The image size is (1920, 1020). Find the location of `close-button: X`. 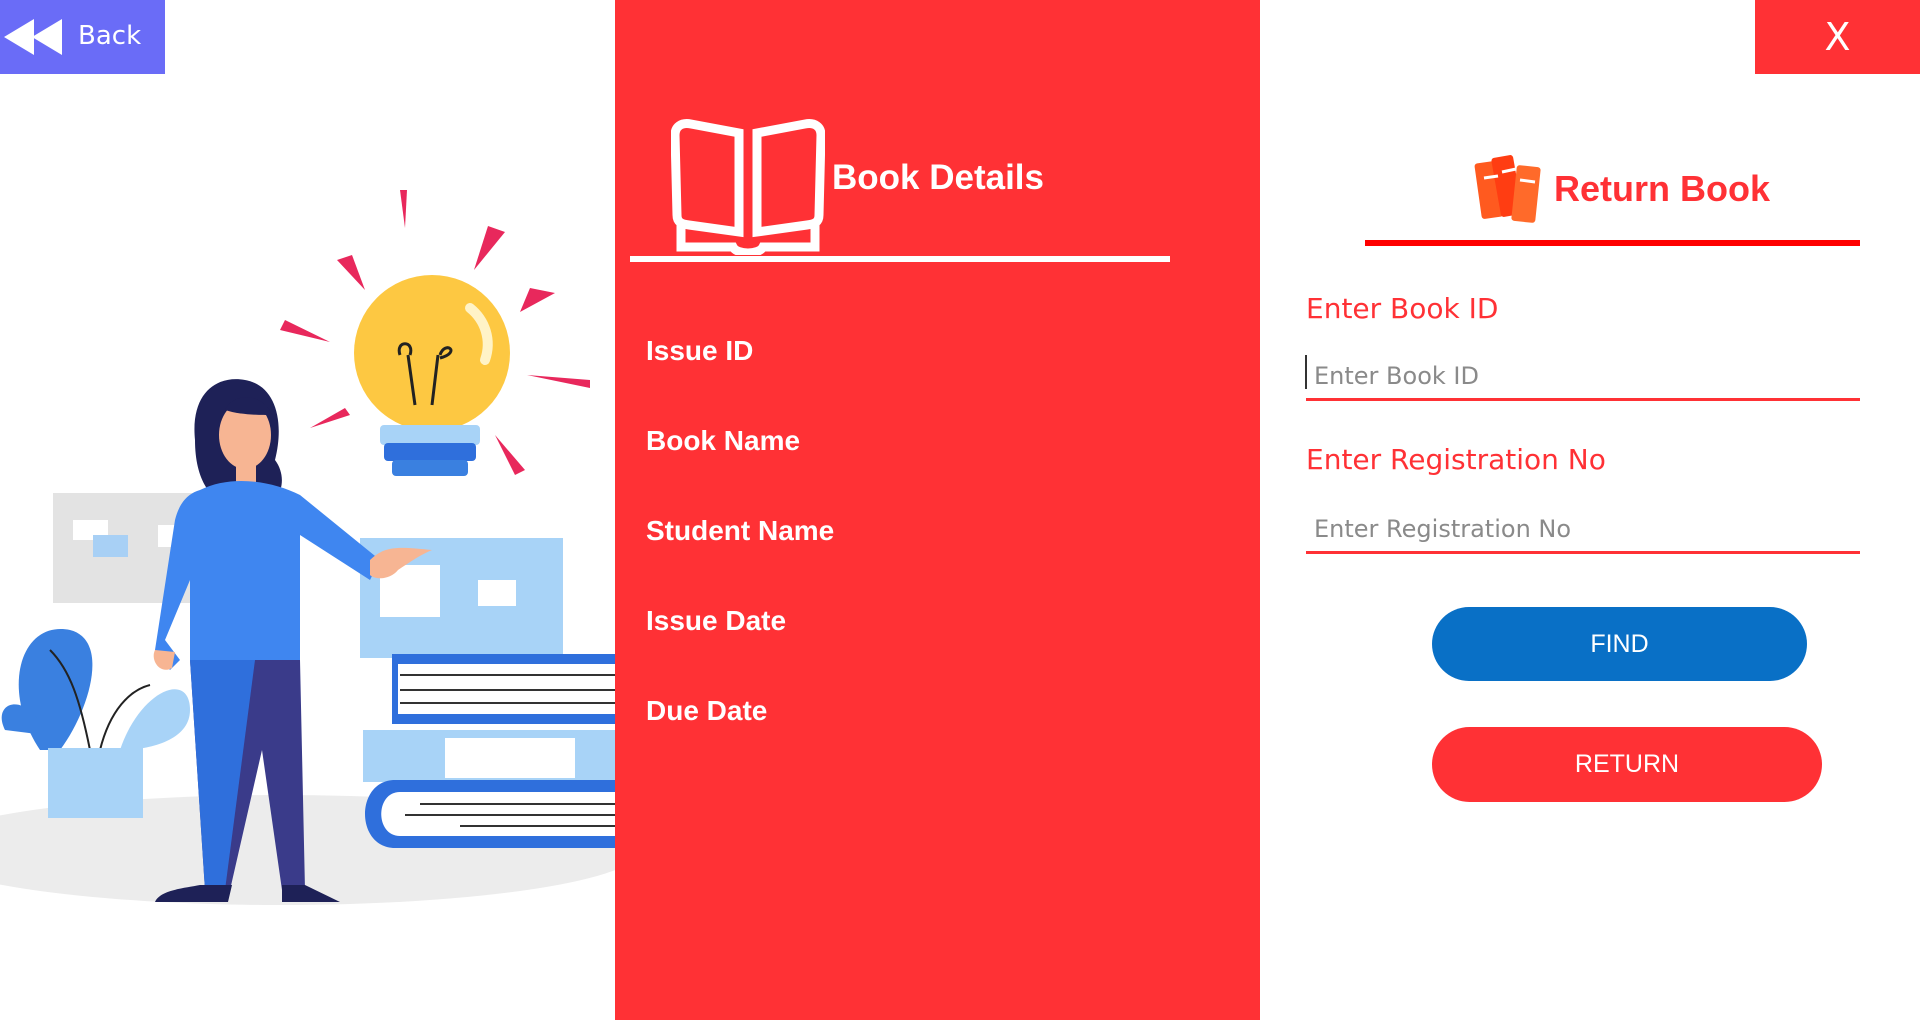

close-button: X is located at coordinates (1837, 37).